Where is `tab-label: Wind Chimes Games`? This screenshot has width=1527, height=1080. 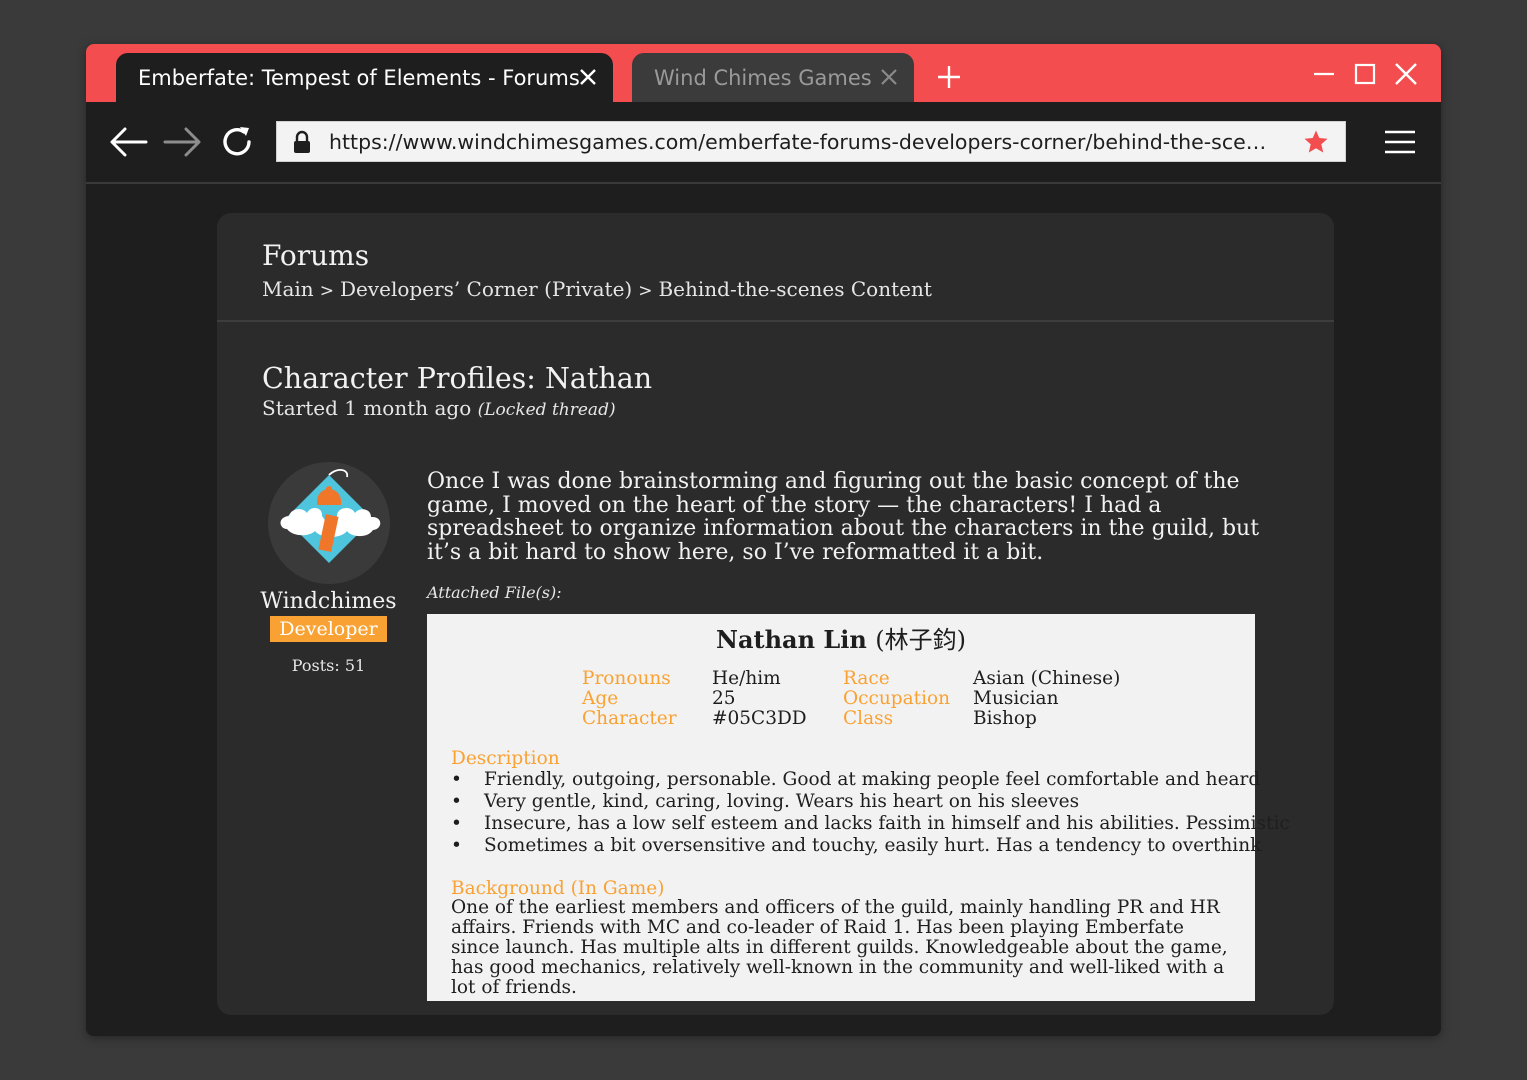
tab-label: Wind Chimes Games is located at coordinates (763, 77).